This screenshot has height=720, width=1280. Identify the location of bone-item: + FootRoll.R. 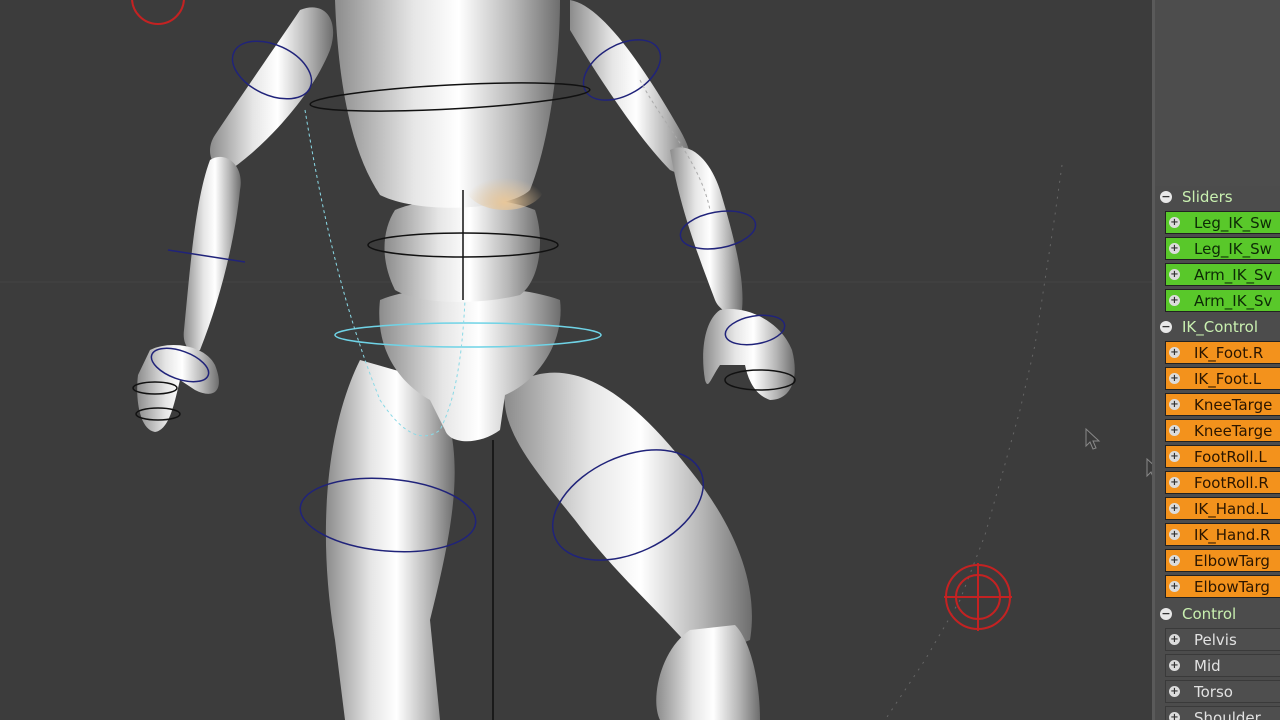
(1222, 482).